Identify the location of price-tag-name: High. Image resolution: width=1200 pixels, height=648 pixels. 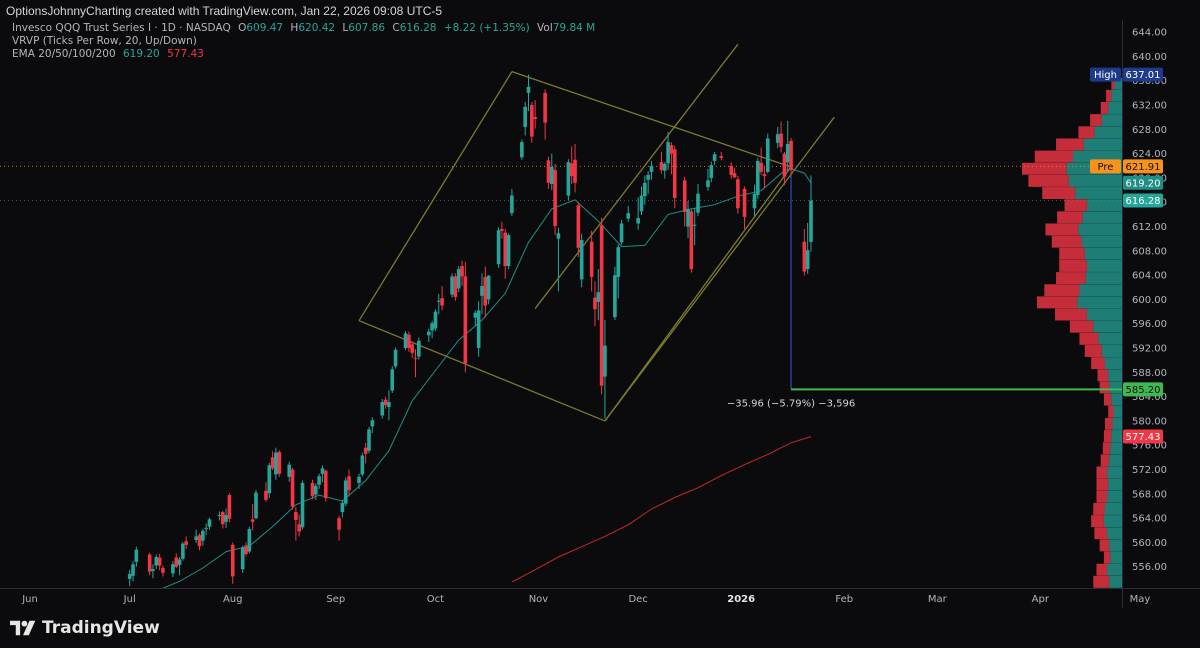
(1105, 75).